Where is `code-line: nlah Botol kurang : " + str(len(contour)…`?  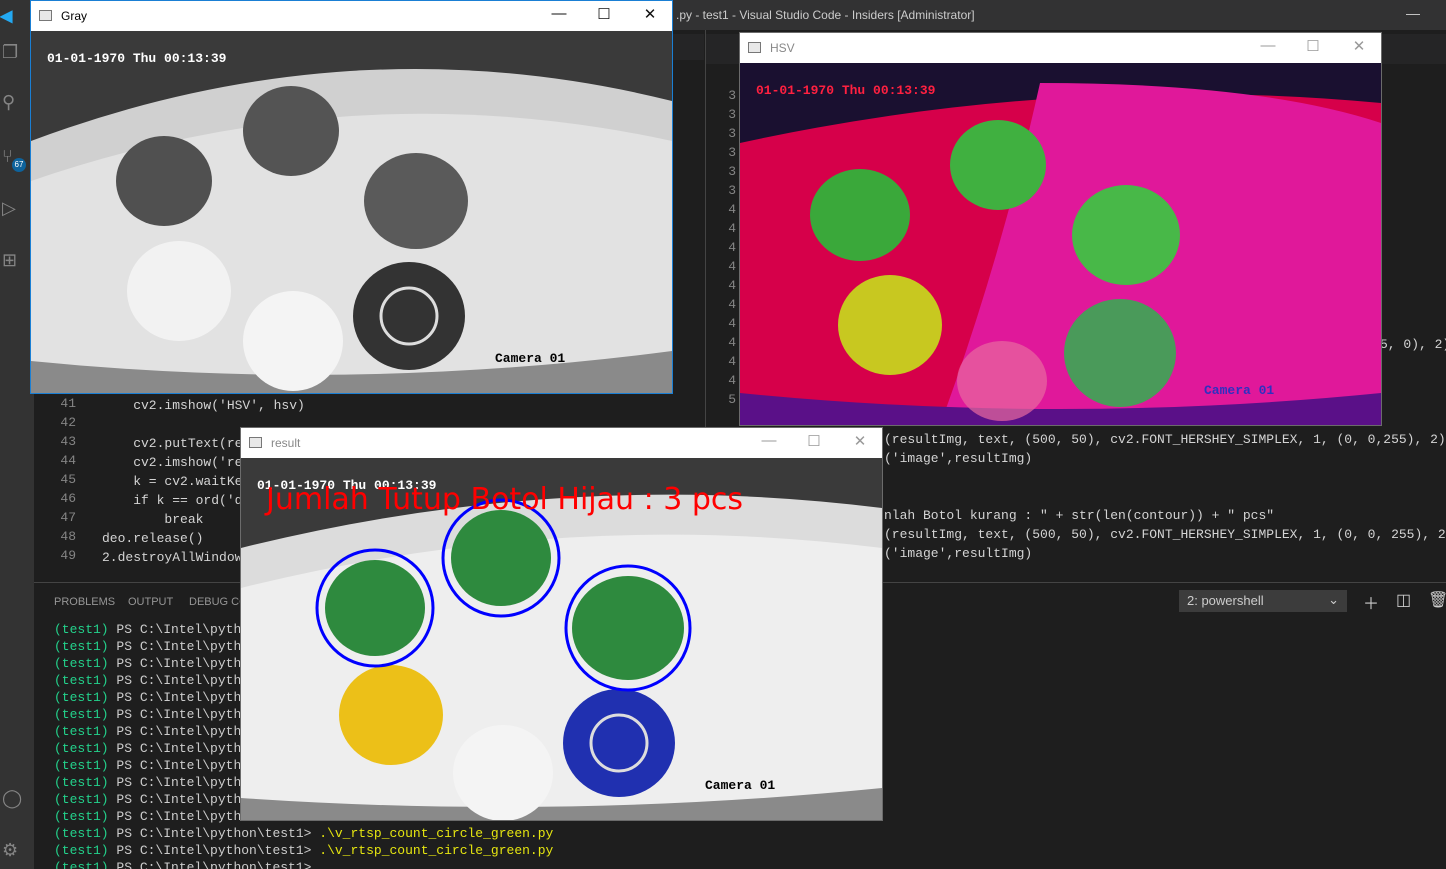 code-line: nlah Botol kurang : " + str(len(contour)… is located at coordinates (1079, 515).